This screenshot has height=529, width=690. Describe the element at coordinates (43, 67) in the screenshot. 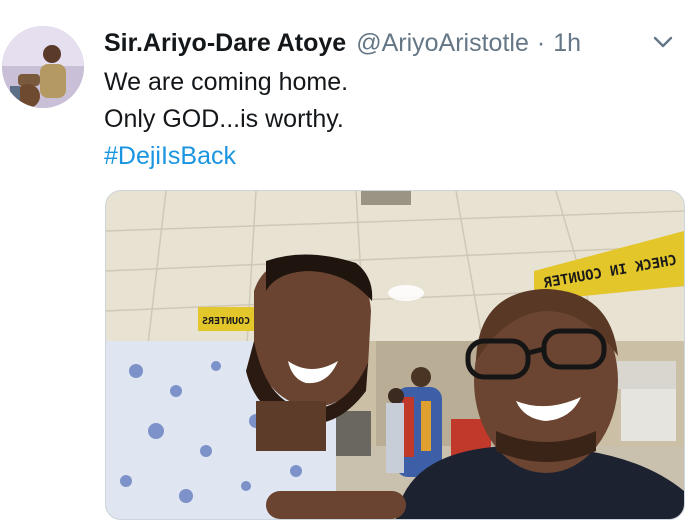

I see `avatar` at that location.